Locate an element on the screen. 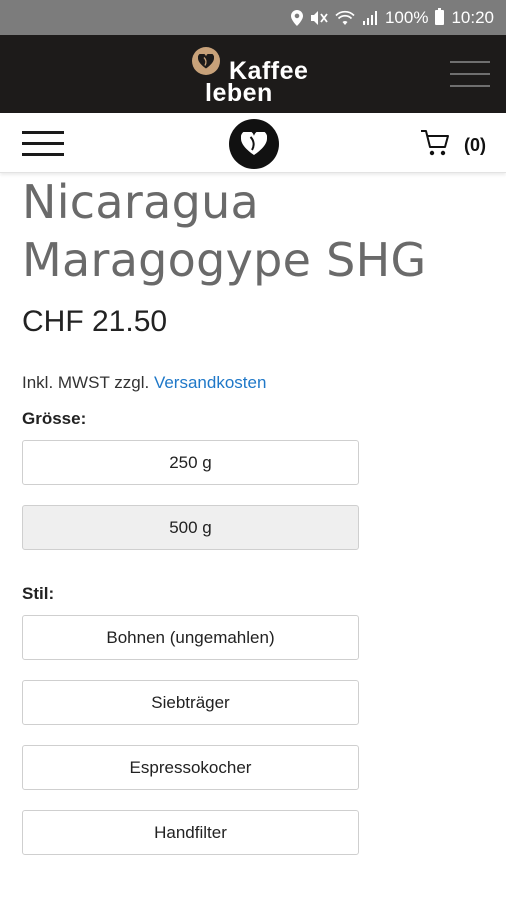 The image size is (506, 900). cart-count: (0) is located at coordinates (475, 145).